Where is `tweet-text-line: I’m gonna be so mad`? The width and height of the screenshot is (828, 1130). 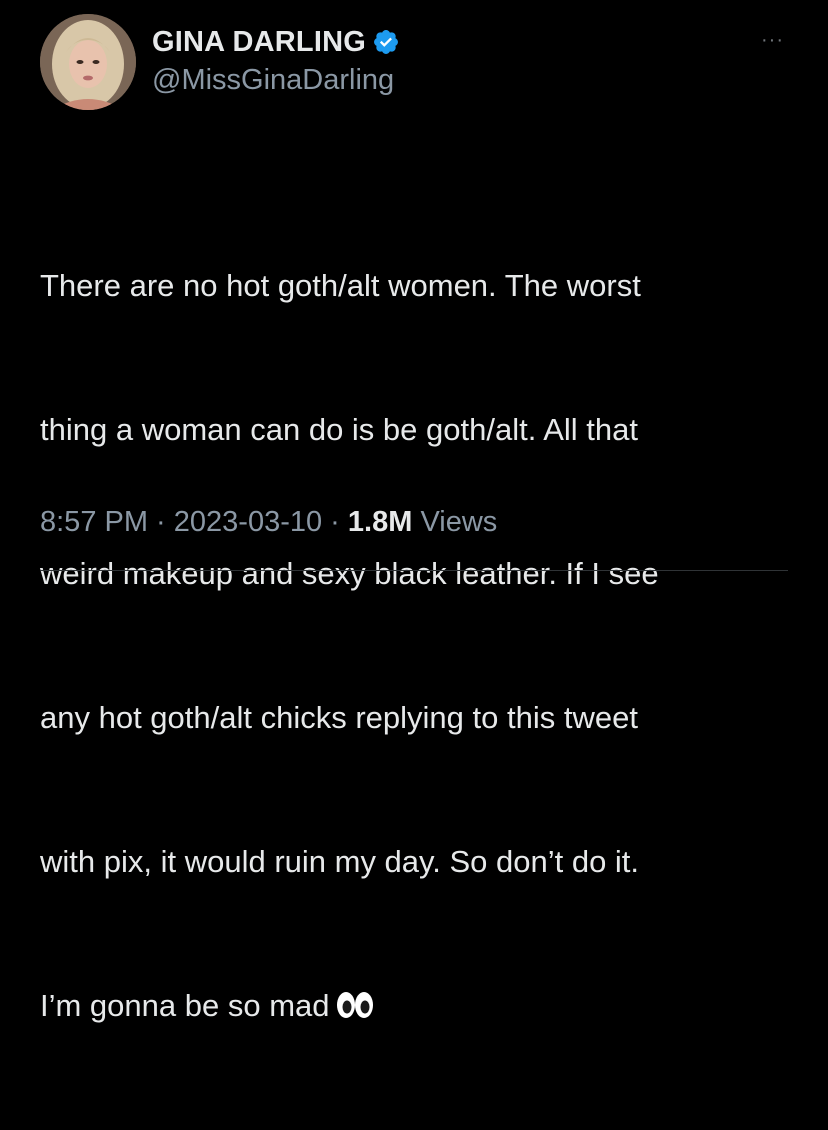 tweet-text-line: I’m gonna be so mad is located at coordinates (185, 1005).